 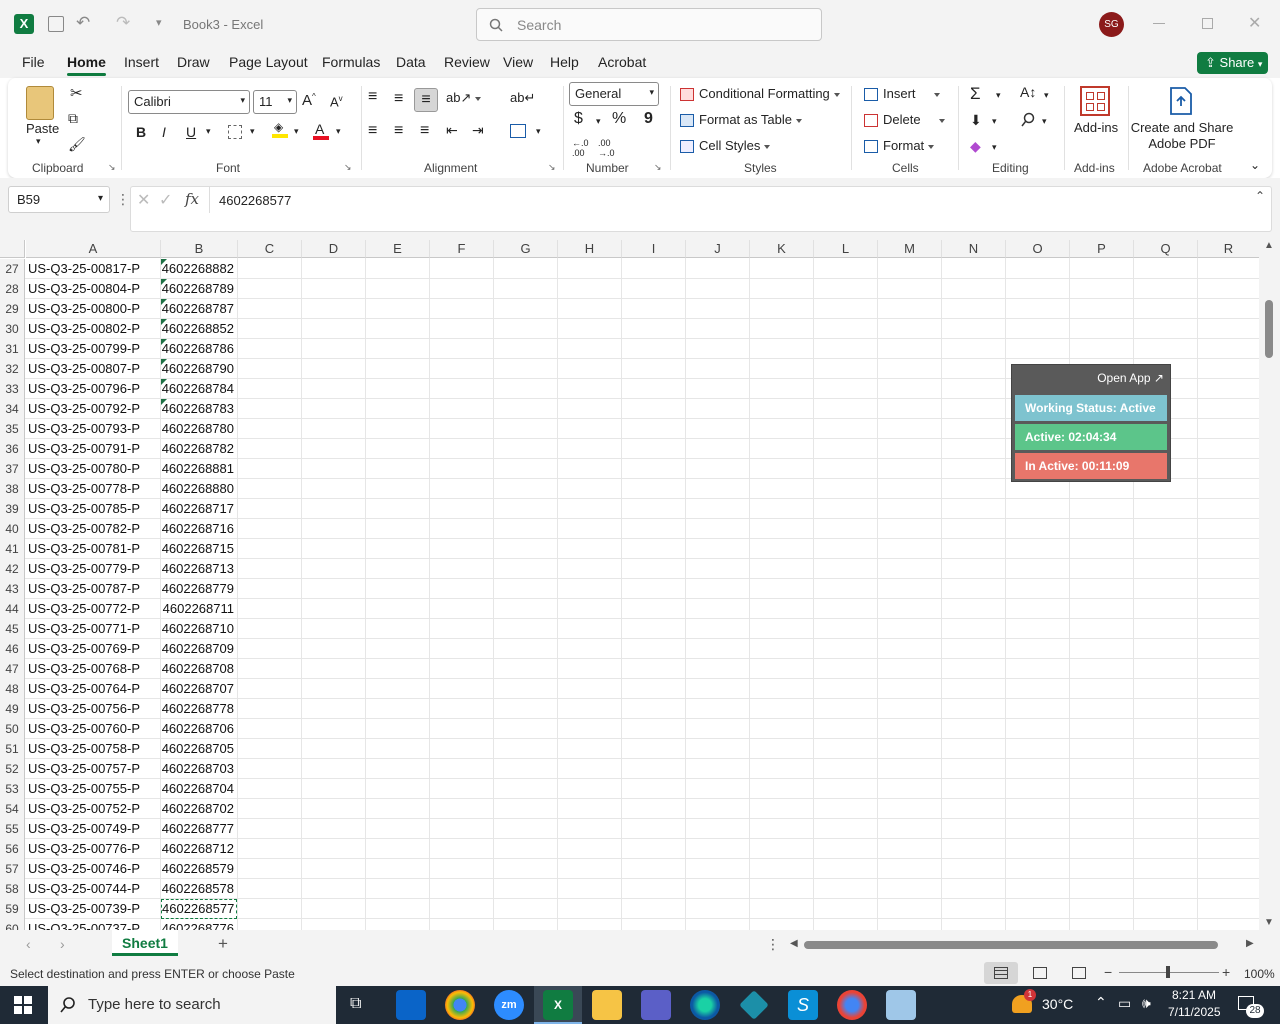 What do you see at coordinates (191, 132) in the screenshot?
I see `underline-icon: U` at bounding box center [191, 132].